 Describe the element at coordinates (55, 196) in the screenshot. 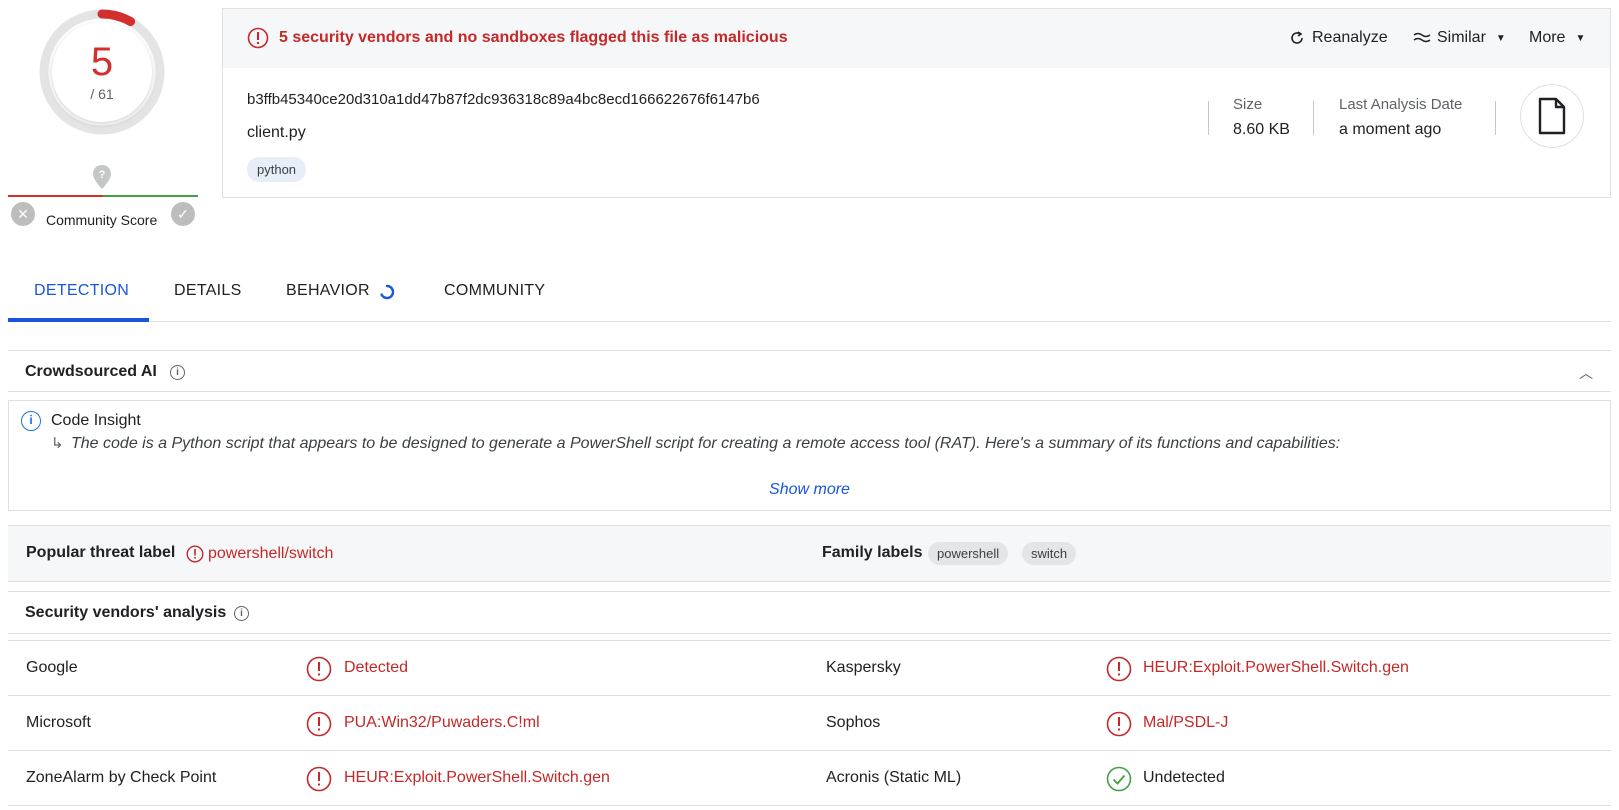

I see `community-negative-bar` at that location.